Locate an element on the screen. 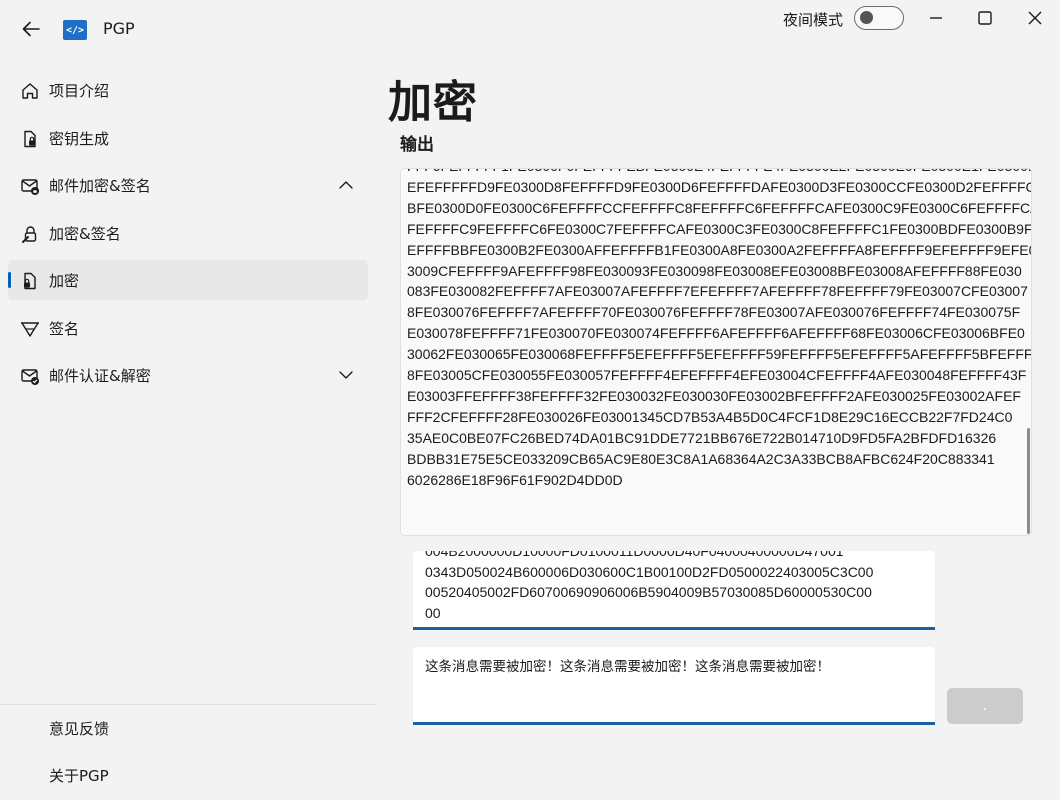 This screenshot has width=1060, height=800. home-icon is located at coordinates (30, 91).